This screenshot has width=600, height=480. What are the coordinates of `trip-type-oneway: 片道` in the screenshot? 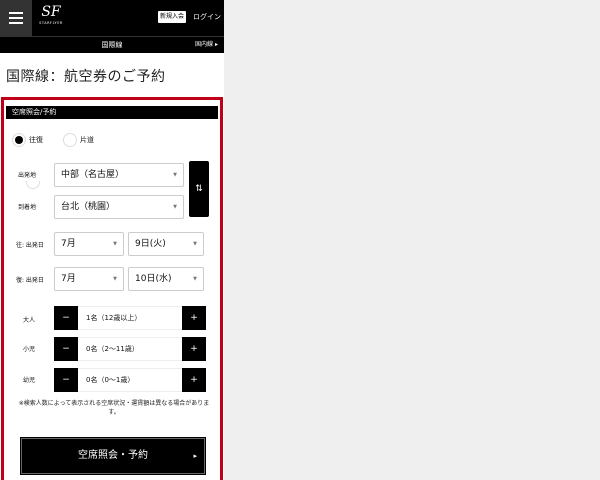 It's located at (78, 140).